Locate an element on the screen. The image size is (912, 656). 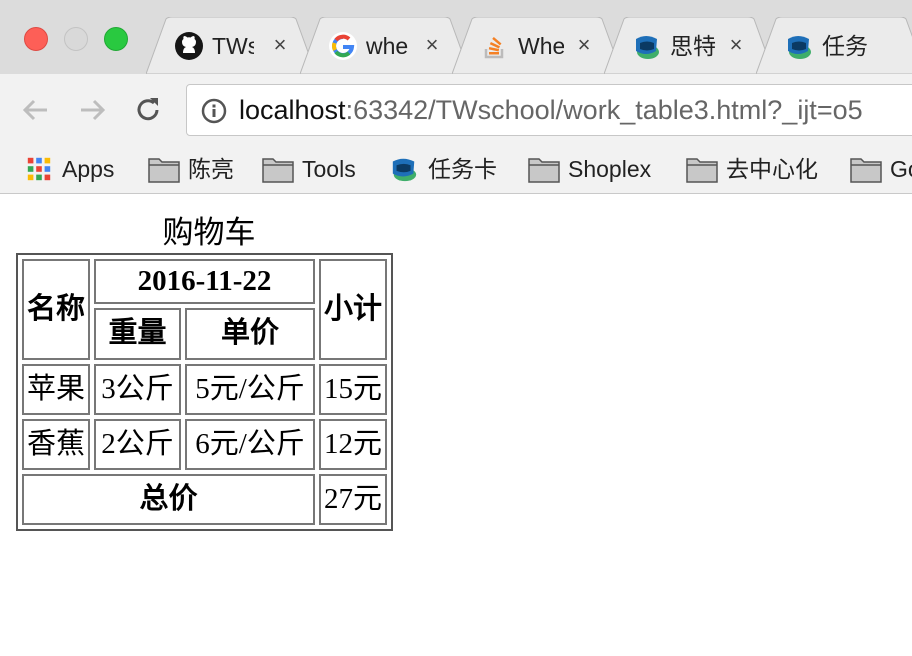
tab-github: TWs × is located at coordinates (231, 45).